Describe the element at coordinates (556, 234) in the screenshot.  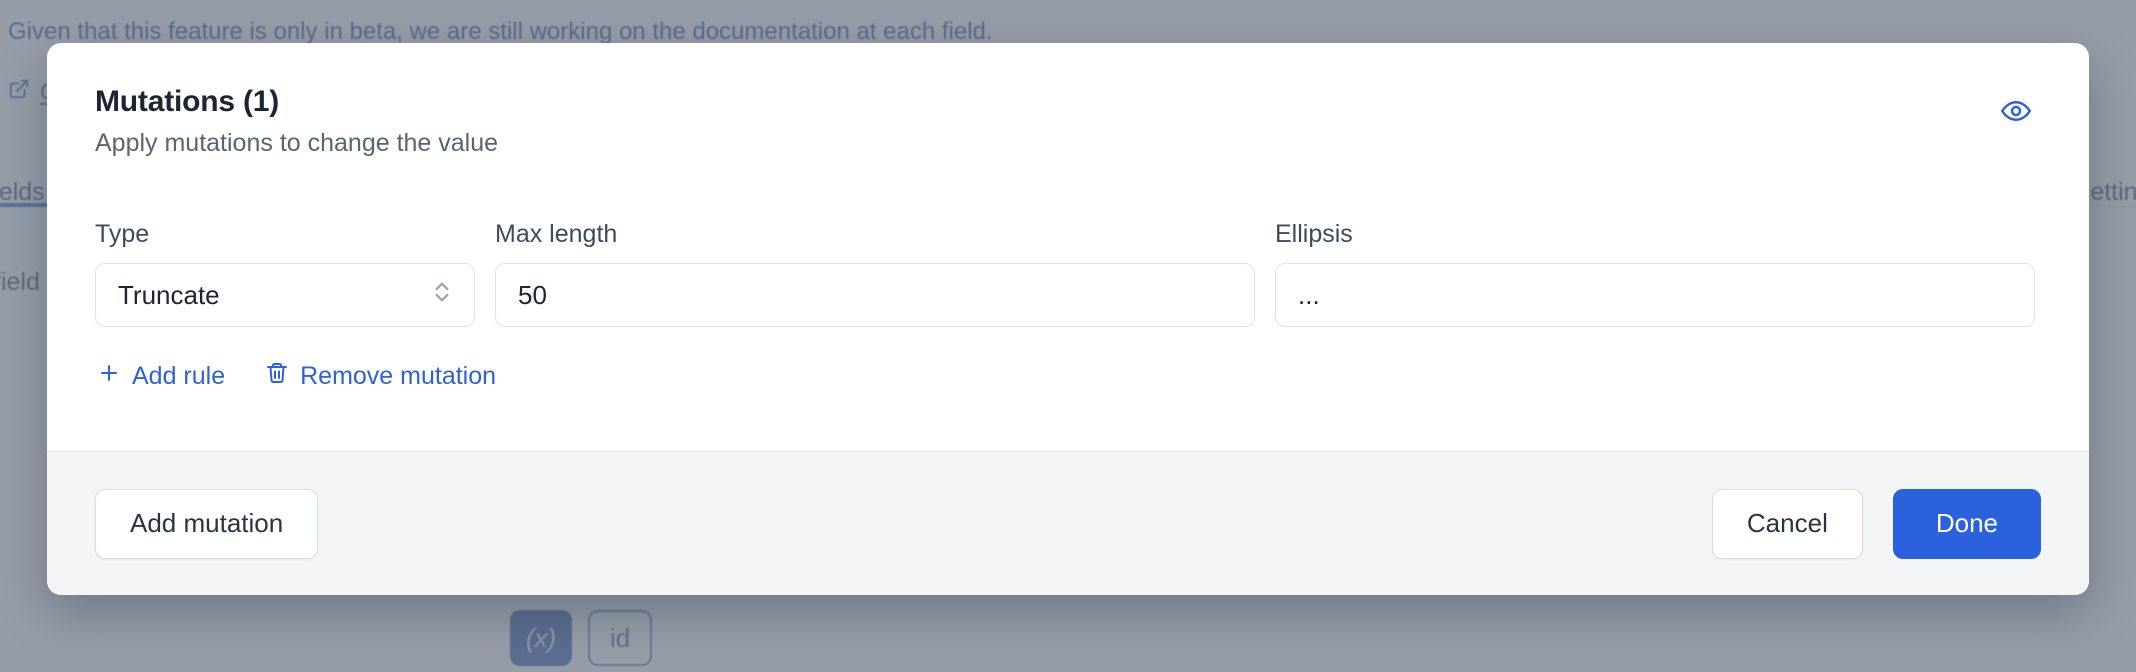
I see `field-max-length-label: Max length` at that location.